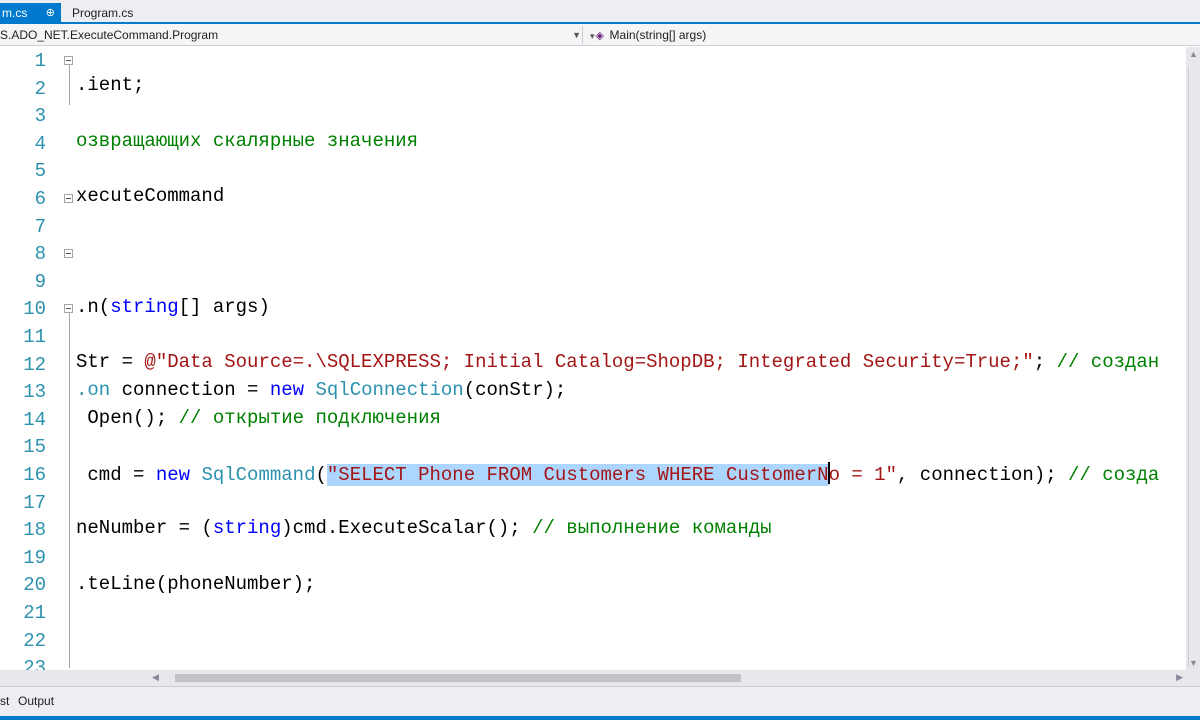  What do you see at coordinates (34, 585) in the screenshot?
I see `line-number: 20` at bounding box center [34, 585].